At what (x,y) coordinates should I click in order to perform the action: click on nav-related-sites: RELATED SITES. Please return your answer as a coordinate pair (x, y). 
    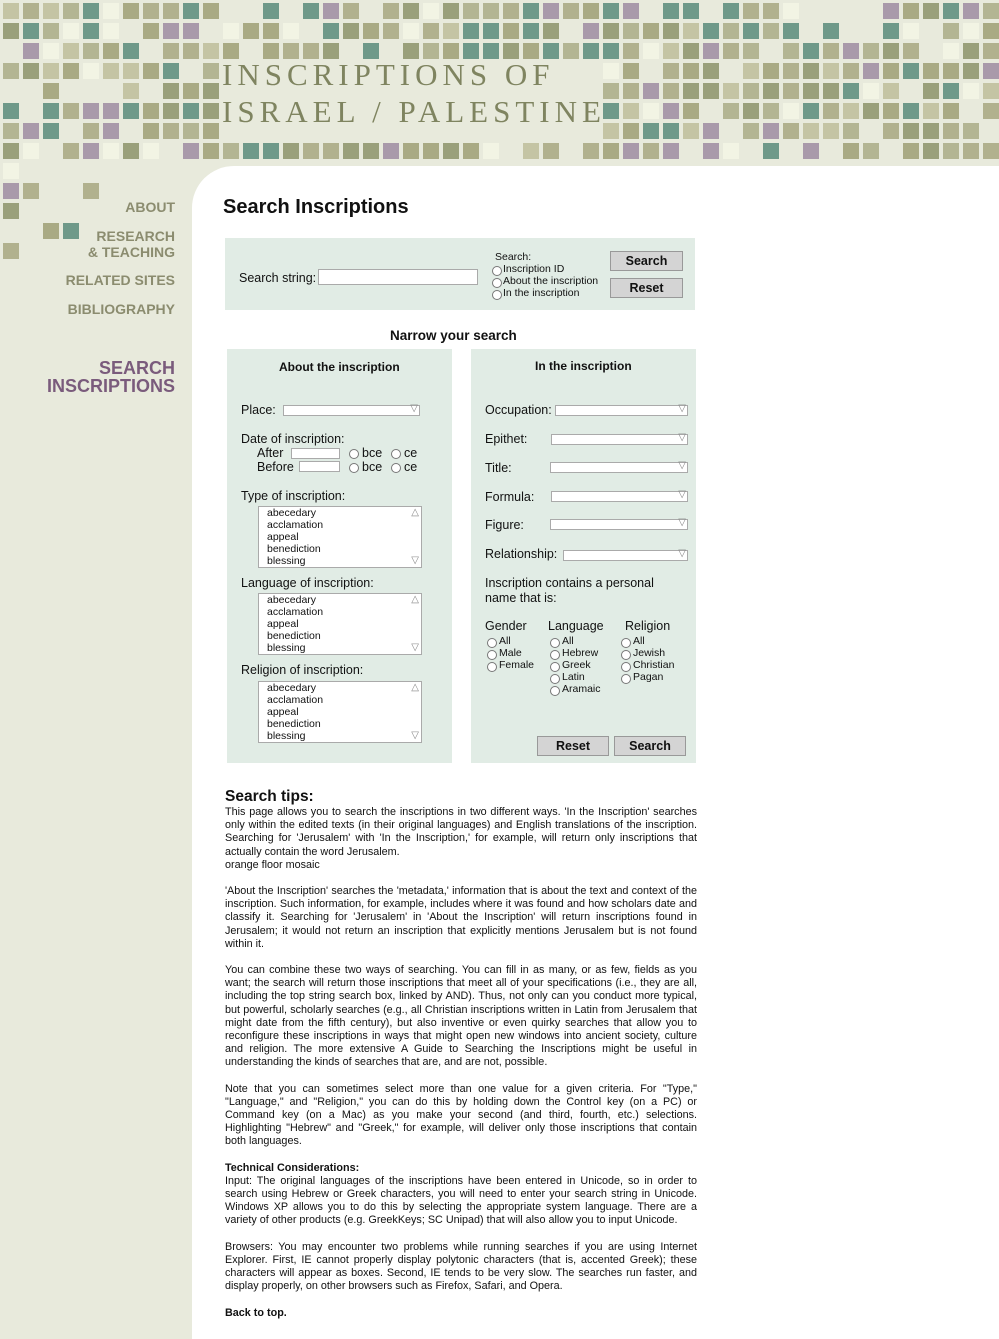
    Looking at the image, I should click on (87, 280).